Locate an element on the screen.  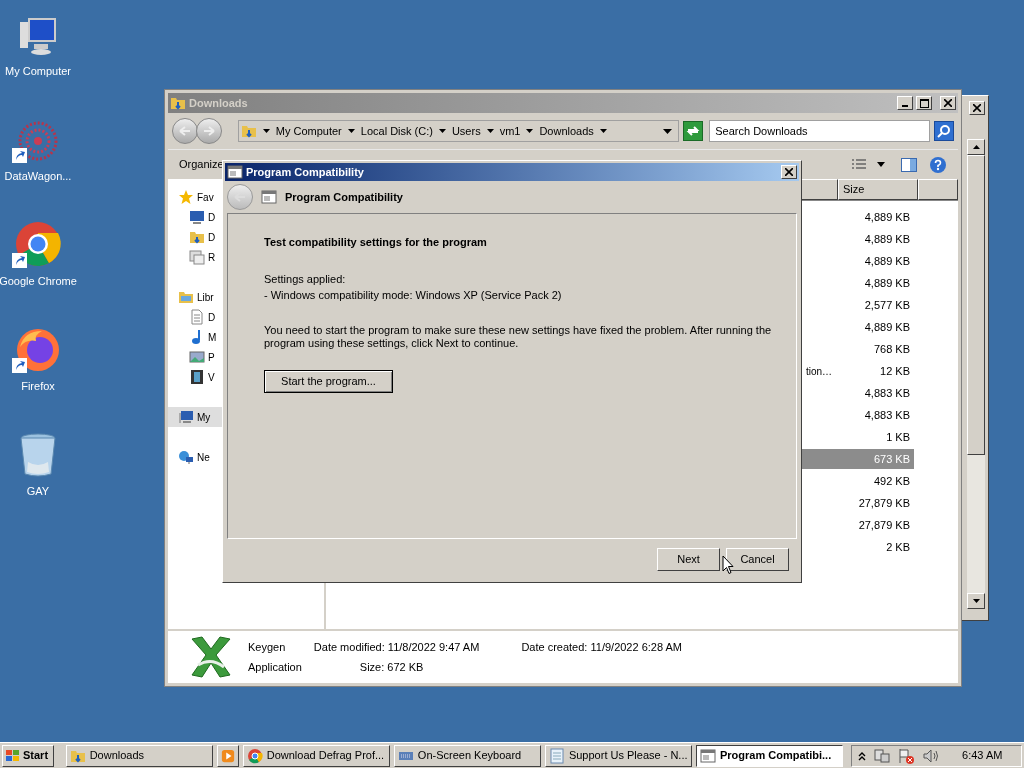
date-created: Date created: 11/9/2022 6:28 AM is located at coordinates (602, 647).